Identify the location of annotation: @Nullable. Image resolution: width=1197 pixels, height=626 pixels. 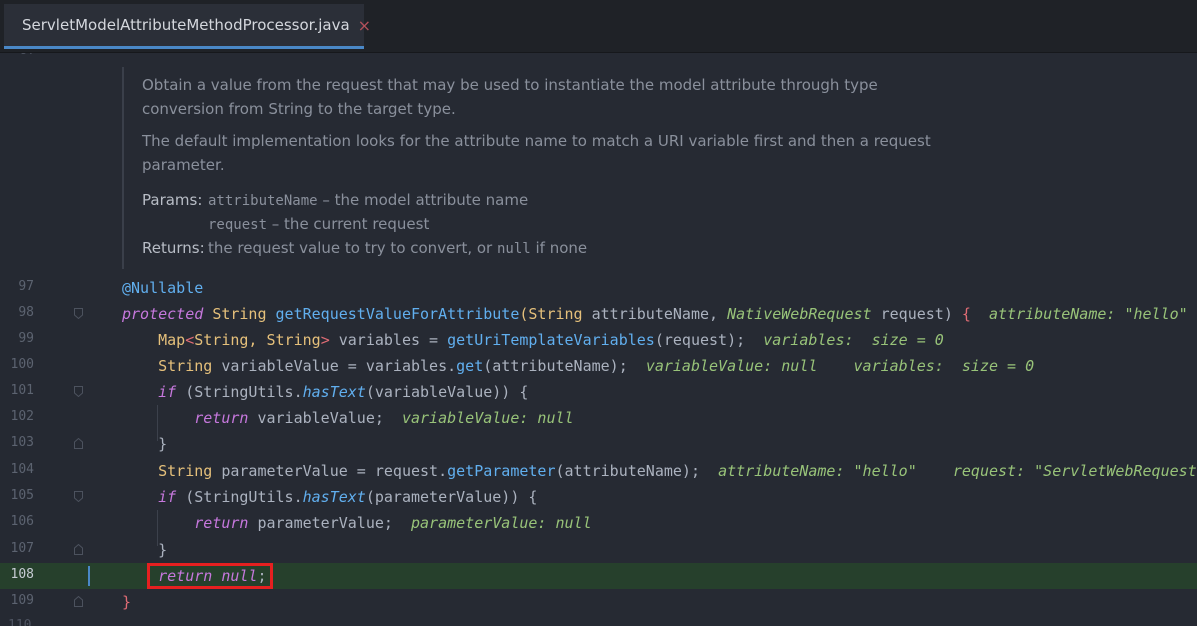
(163, 288).